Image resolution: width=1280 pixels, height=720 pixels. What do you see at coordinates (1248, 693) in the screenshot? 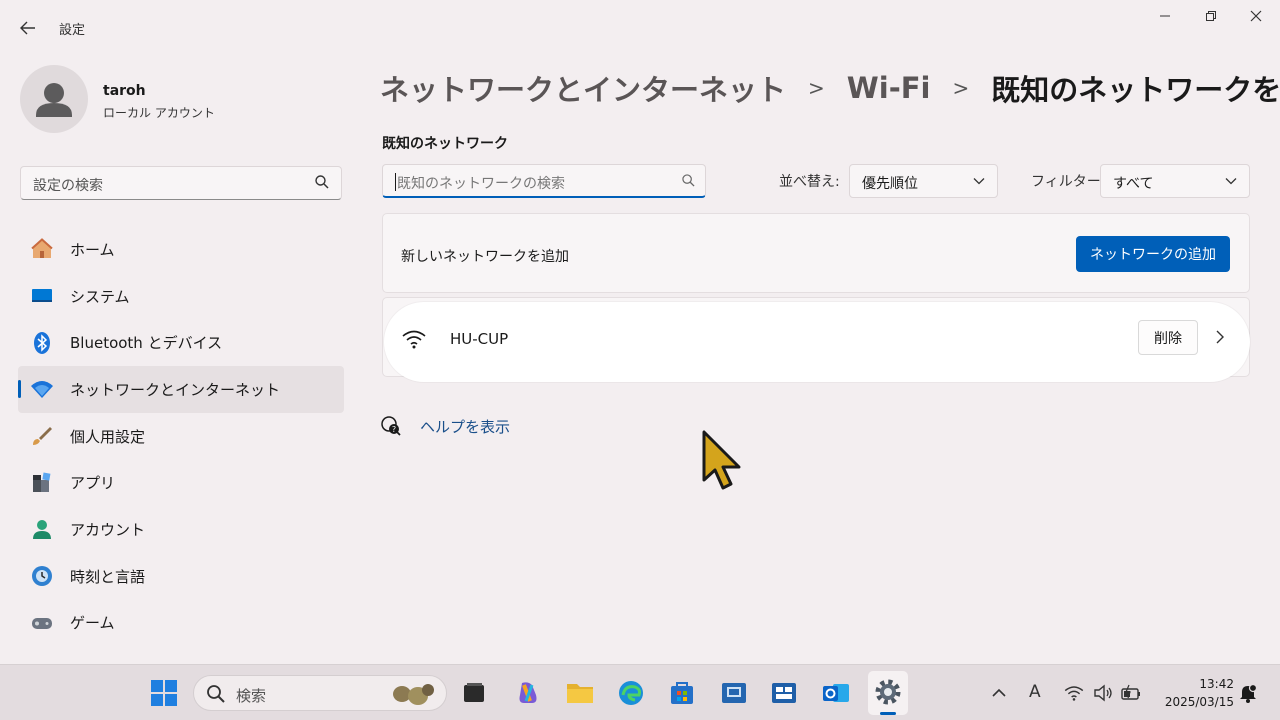
I see `notification-bell-icon` at bounding box center [1248, 693].